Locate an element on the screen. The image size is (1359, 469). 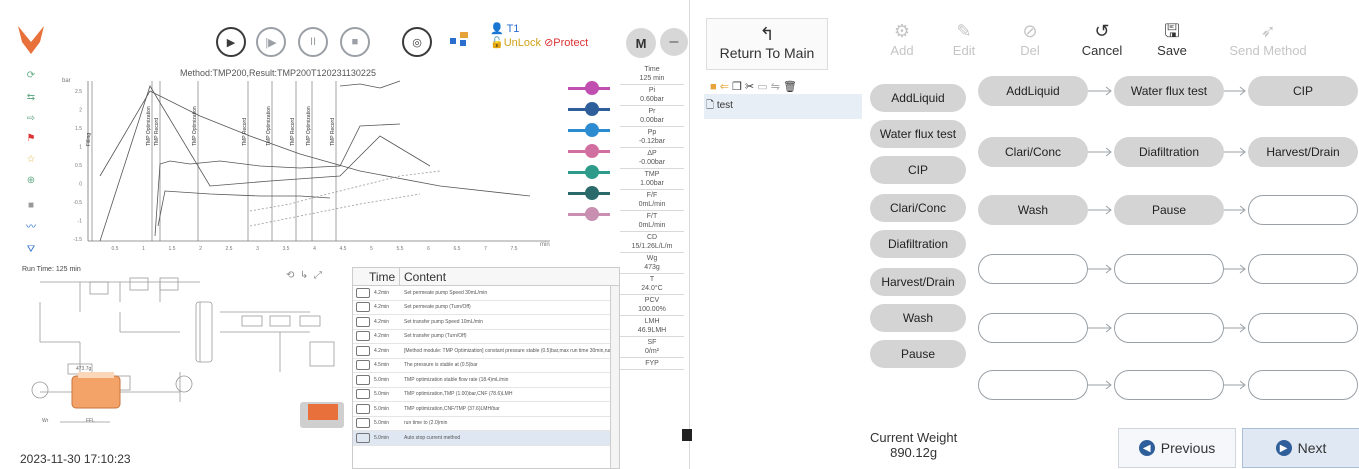
tree-item-label: test is located at coordinates (724, 105).